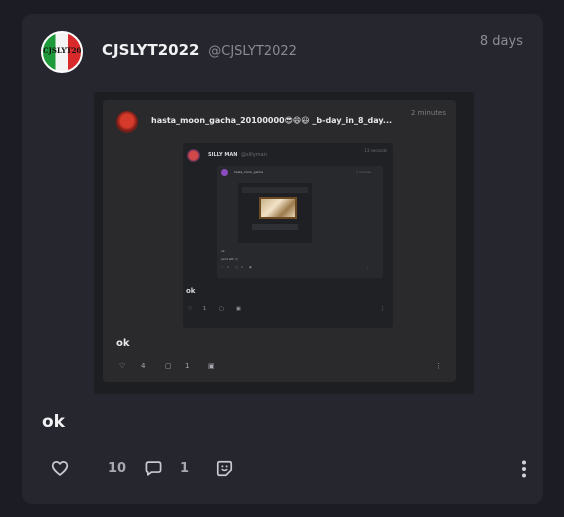 The height and width of the screenshot is (517, 564). What do you see at coordinates (242, 267) in the screenshot?
I see `inner-comment-count: 1` at bounding box center [242, 267].